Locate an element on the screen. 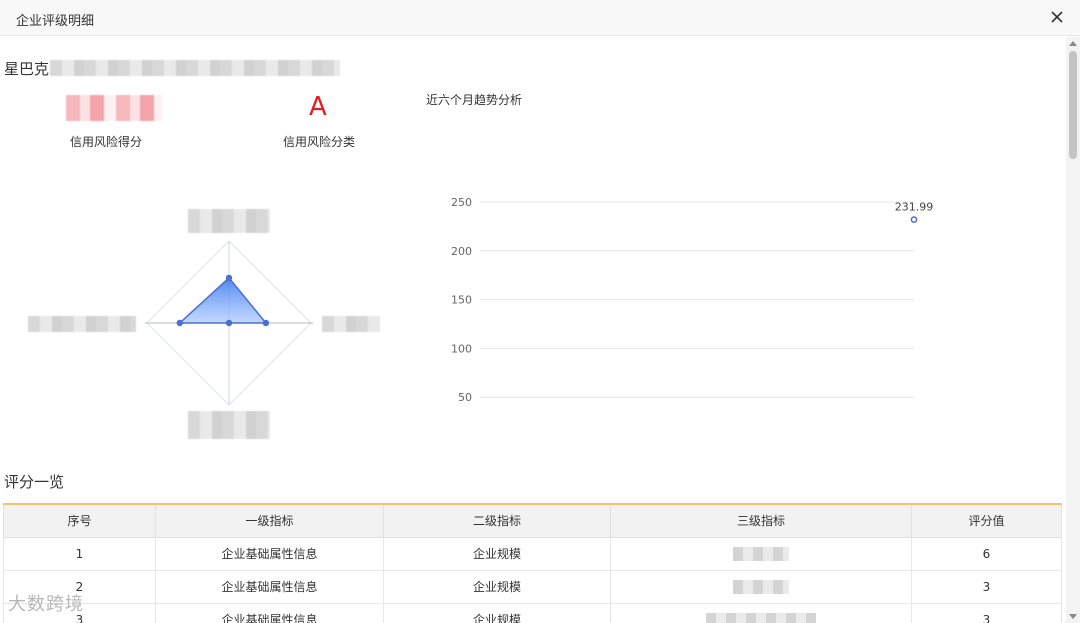  credit-grade: A is located at coordinates (318, 107).